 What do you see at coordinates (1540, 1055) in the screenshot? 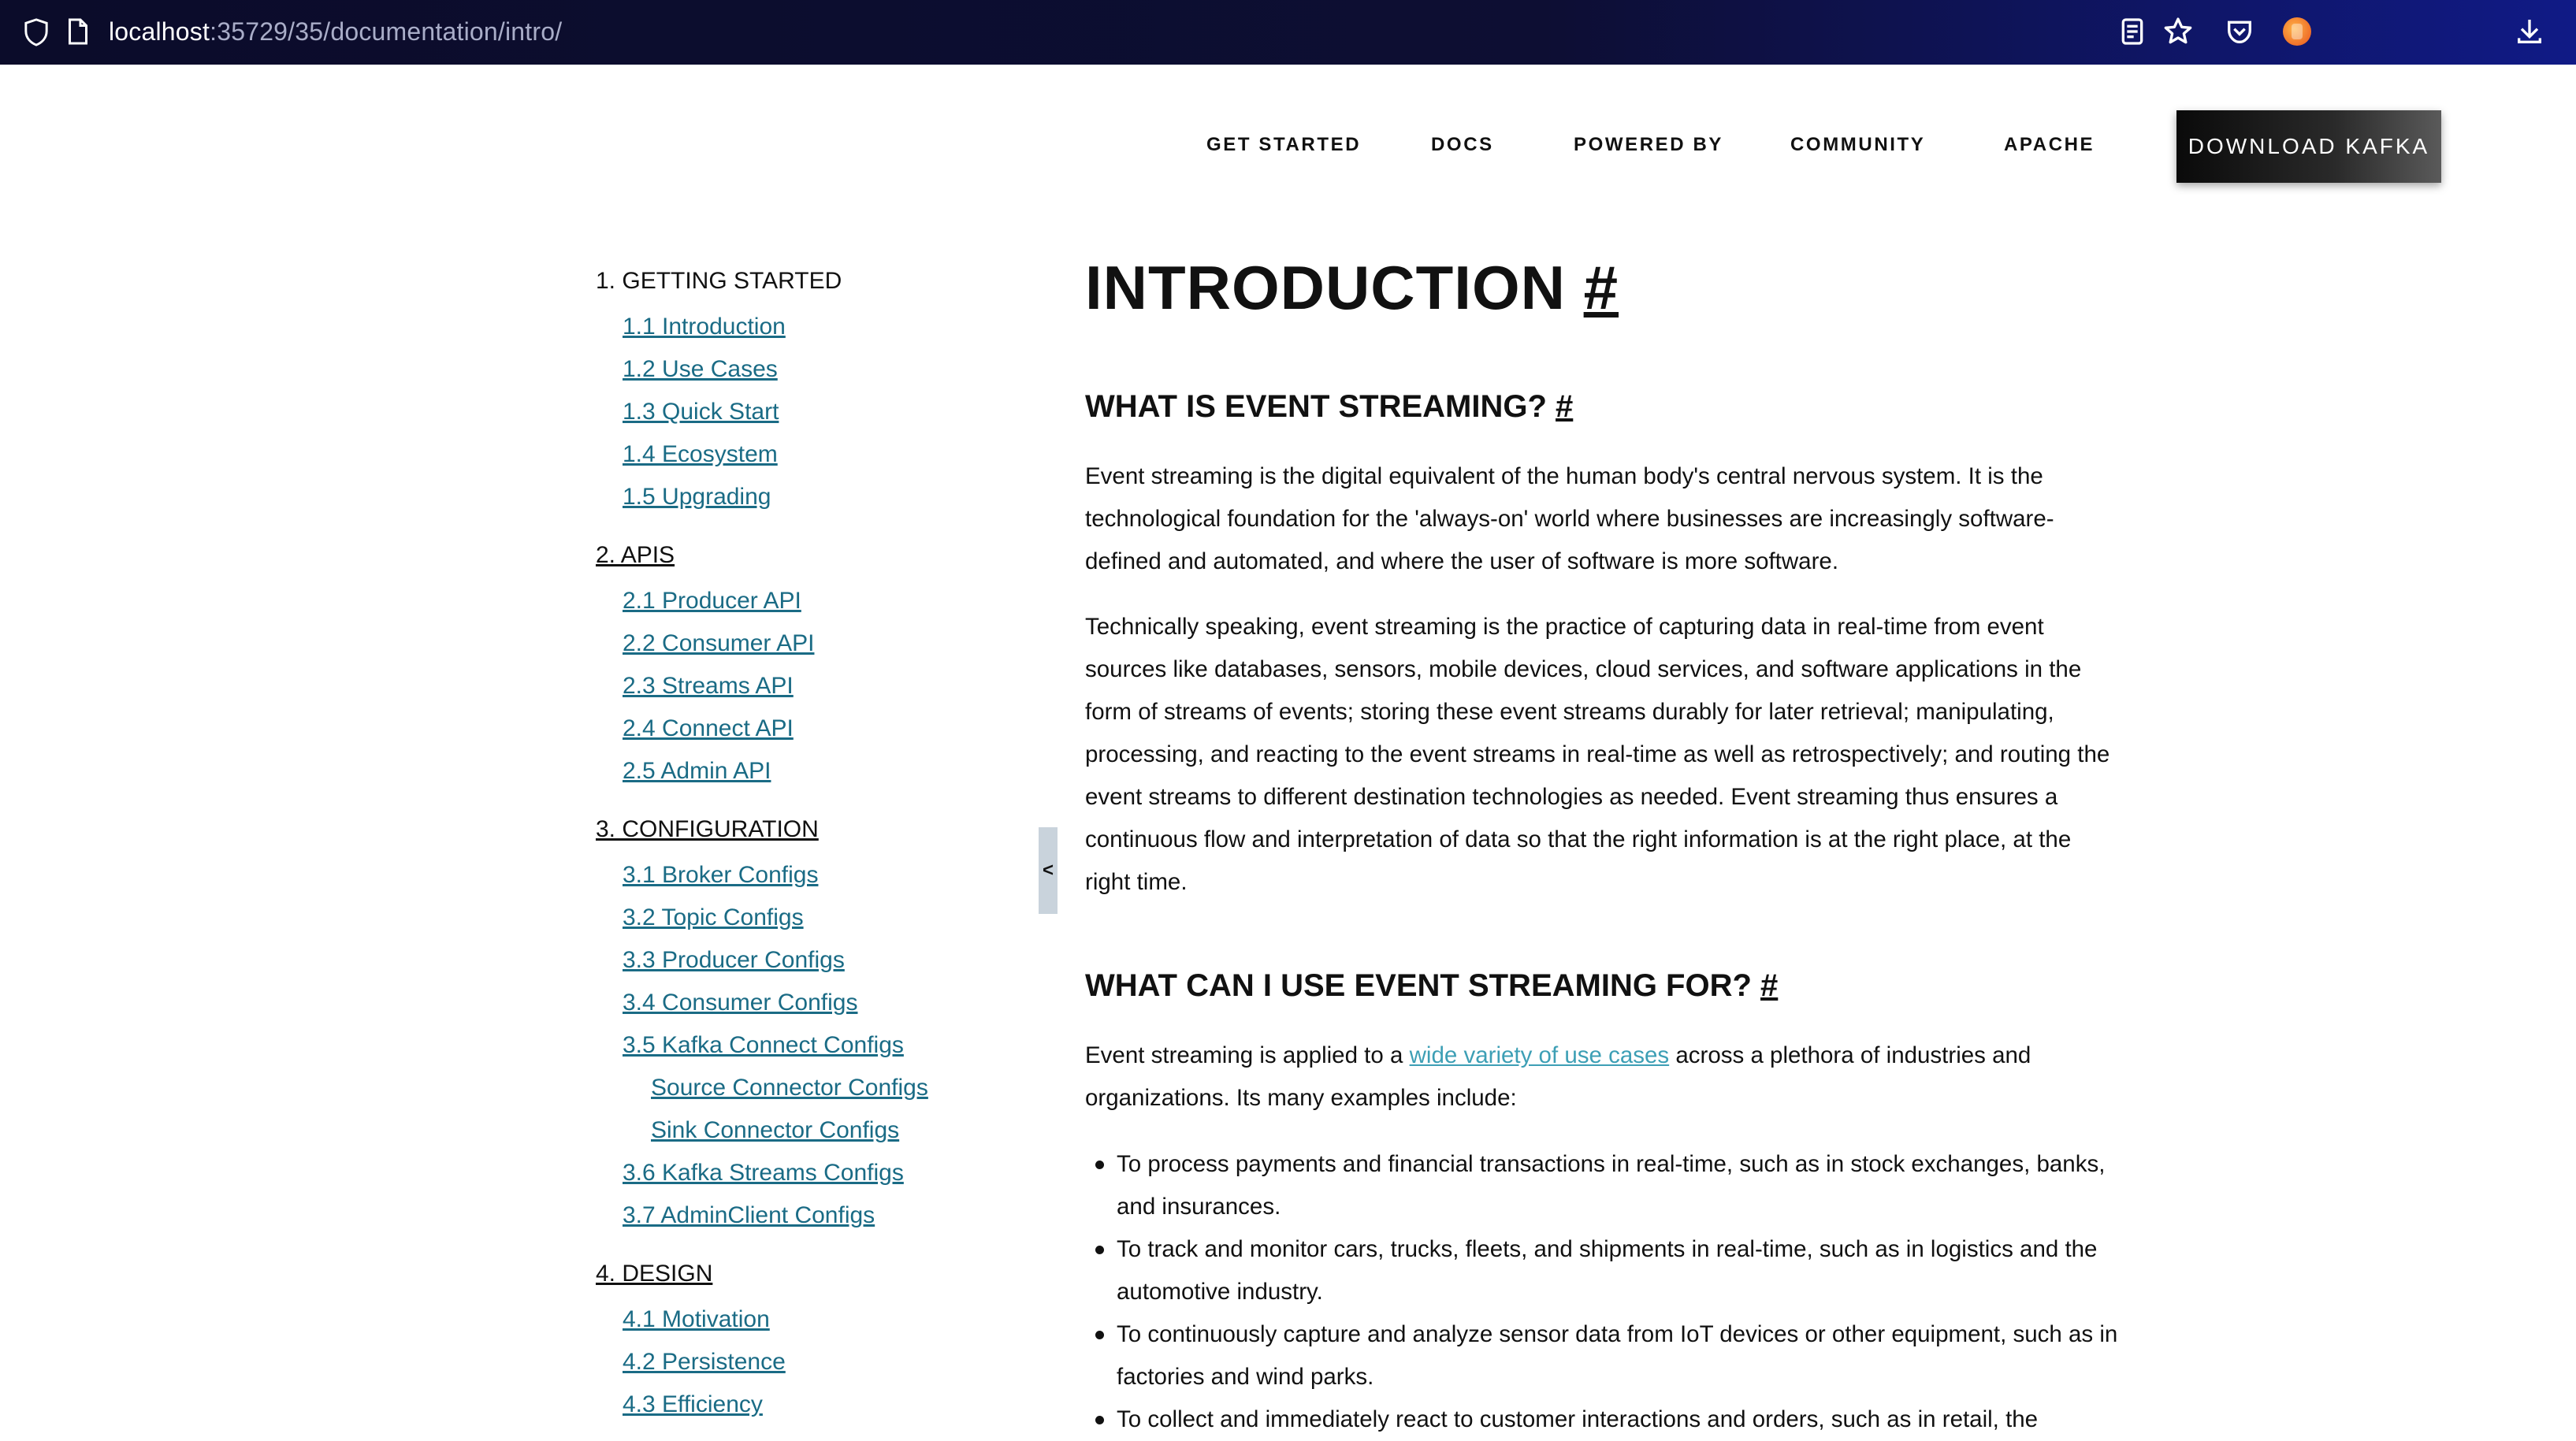
I see `use-cases-link: wide variety of use cases` at bounding box center [1540, 1055].